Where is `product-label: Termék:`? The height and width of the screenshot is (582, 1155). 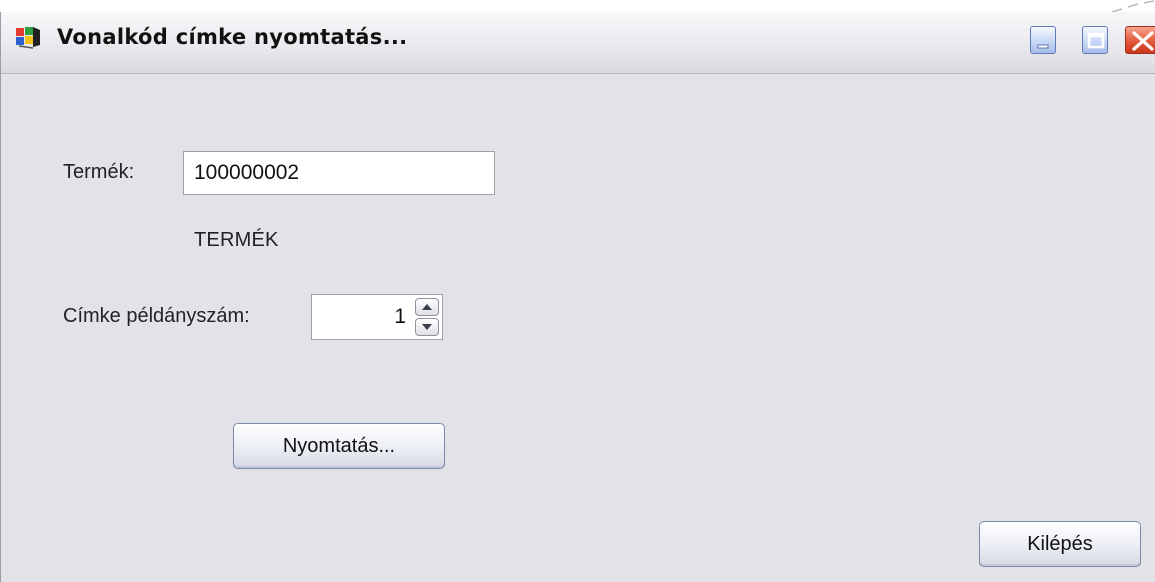
product-label: Termék: is located at coordinates (99, 172).